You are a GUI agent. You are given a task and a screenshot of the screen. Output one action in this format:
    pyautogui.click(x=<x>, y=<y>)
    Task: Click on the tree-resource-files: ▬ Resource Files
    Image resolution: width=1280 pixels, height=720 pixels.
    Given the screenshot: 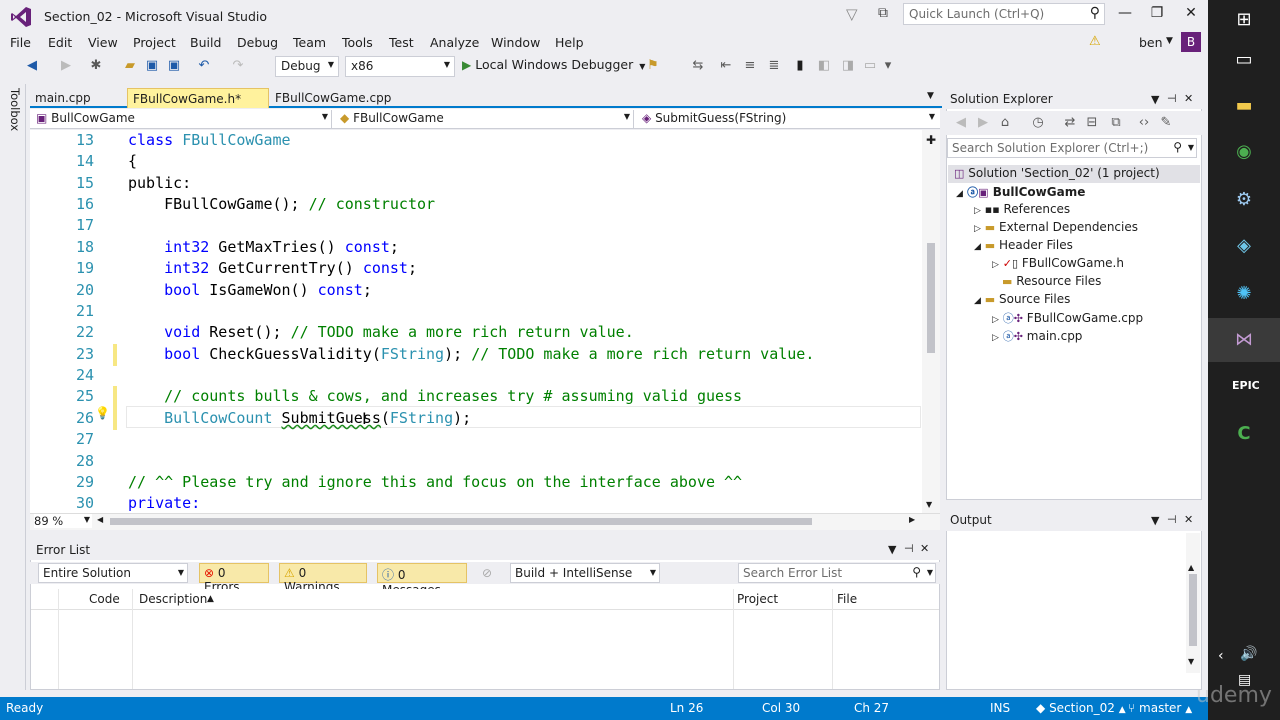 What is the action you would take?
    pyautogui.click(x=1051, y=281)
    